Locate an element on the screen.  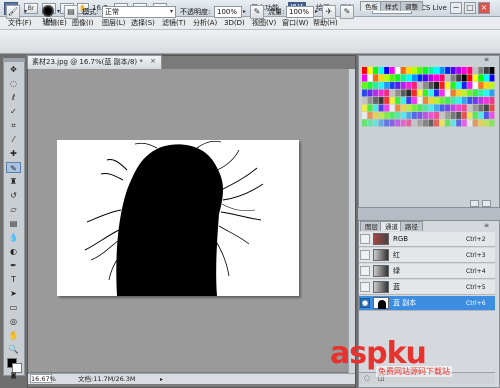
flow-field: 100% is located at coordinates (300, 12).